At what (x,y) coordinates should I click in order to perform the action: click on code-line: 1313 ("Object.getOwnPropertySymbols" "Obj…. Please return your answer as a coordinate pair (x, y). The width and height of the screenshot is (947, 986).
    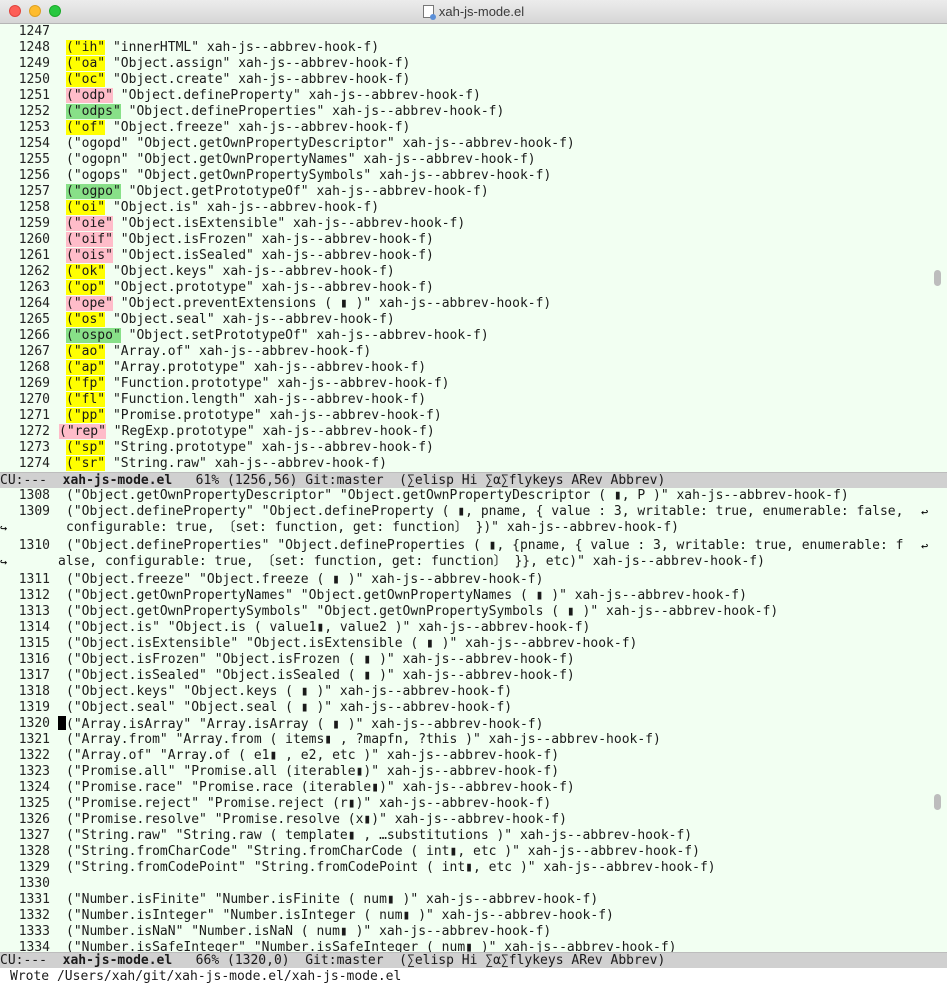
    Looking at the image, I should click on (465, 612).